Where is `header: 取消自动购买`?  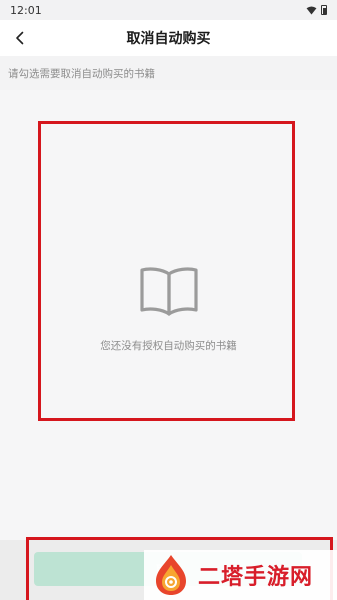 header: 取消自动购买 is located at coordinates (168, 38).